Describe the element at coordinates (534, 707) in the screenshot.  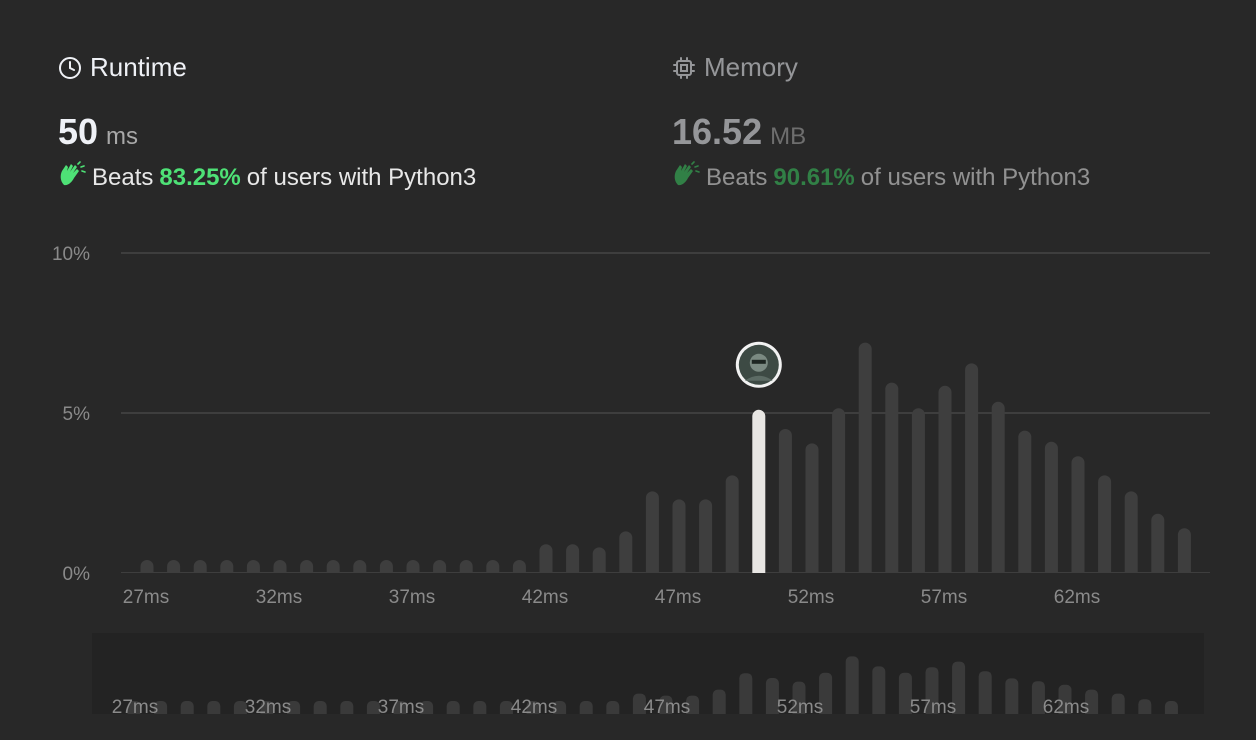
I see `mini-x-tick-label: 42ms` at that location.